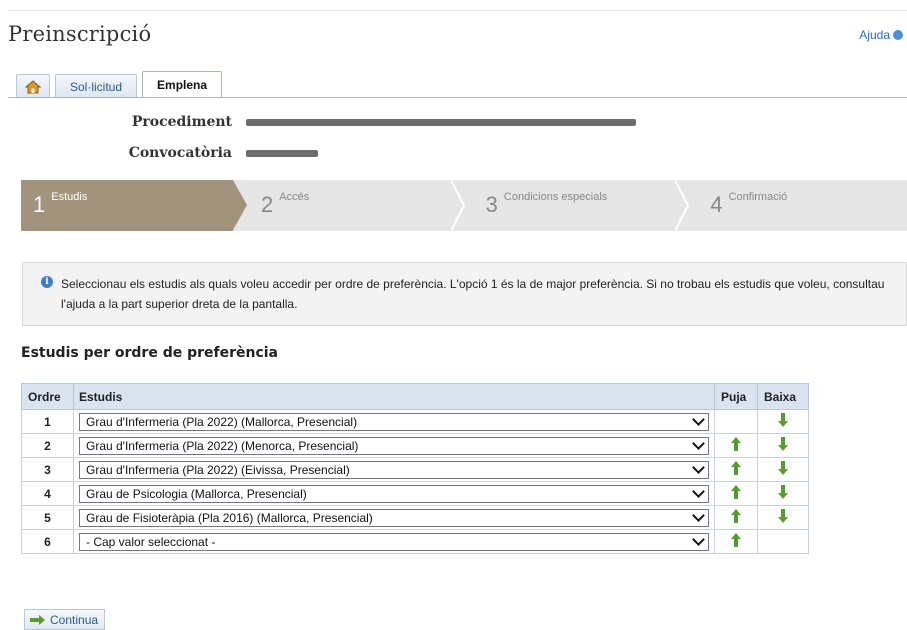 The image size is (907, 630). I want to click on step-number: 4, so click(716, 204).